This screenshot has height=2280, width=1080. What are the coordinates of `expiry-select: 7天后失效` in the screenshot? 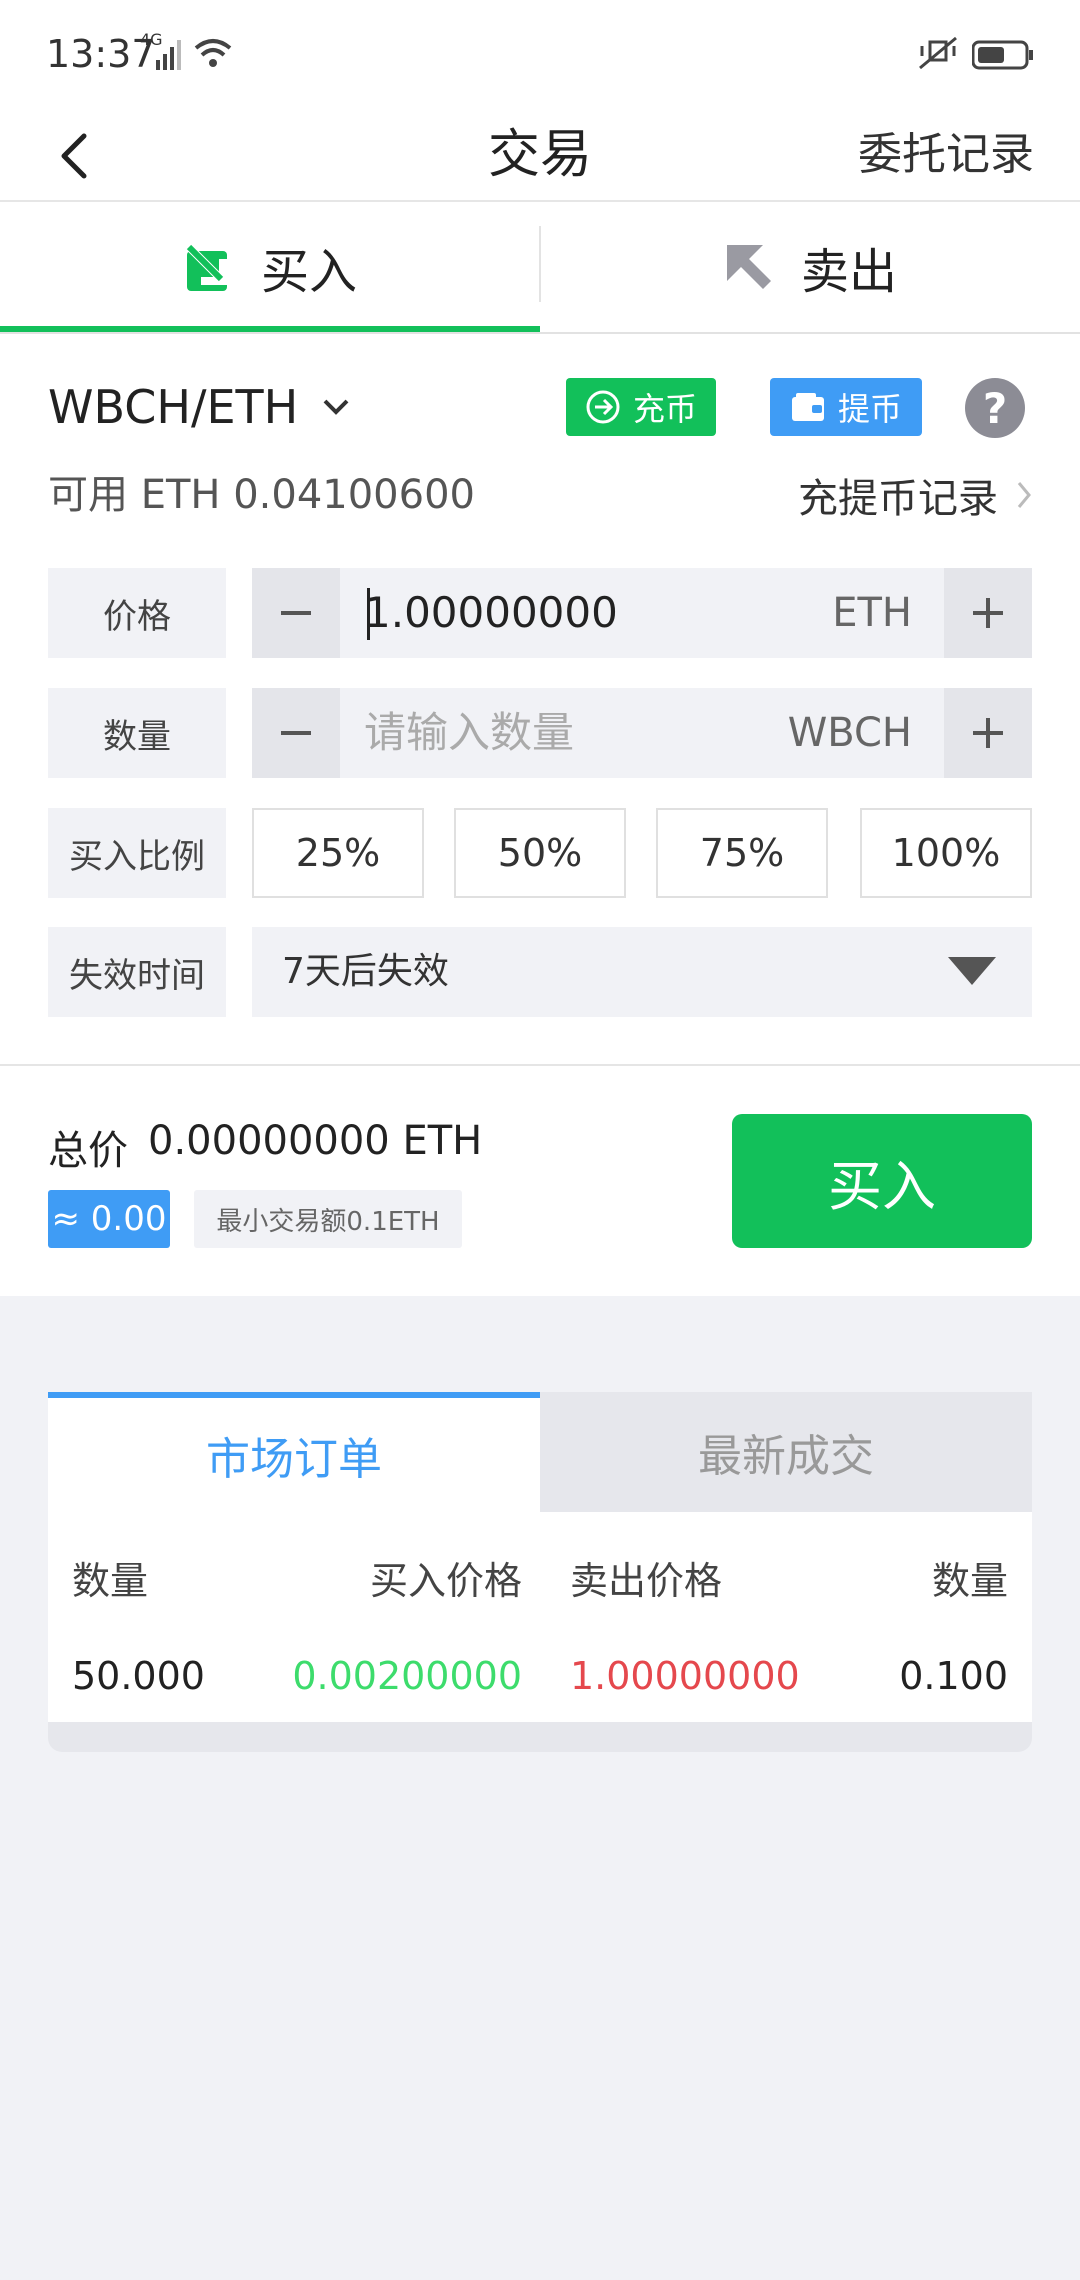 It's located at (642, 972).